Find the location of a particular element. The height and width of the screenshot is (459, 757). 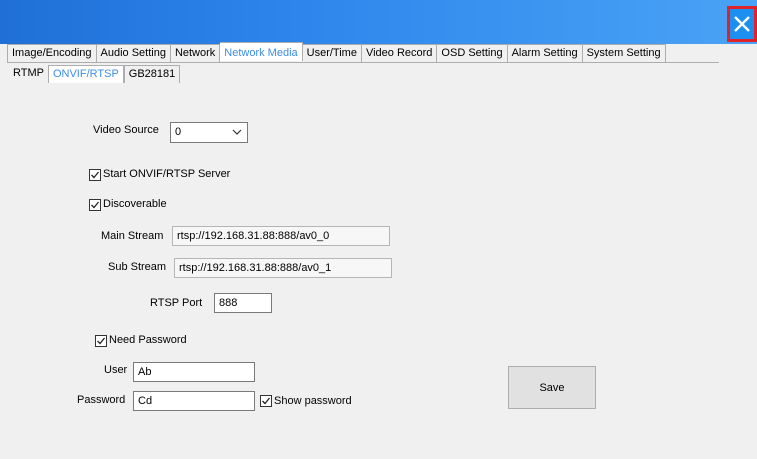

video-source-value: 0 is located at coordinates (178, 132).